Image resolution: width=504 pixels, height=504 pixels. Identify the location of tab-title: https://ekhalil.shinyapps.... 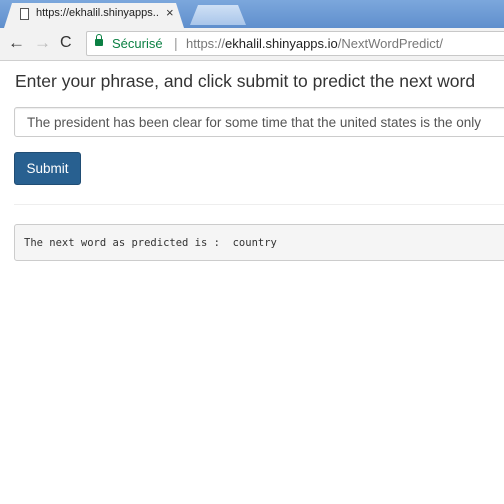
(97, 13).